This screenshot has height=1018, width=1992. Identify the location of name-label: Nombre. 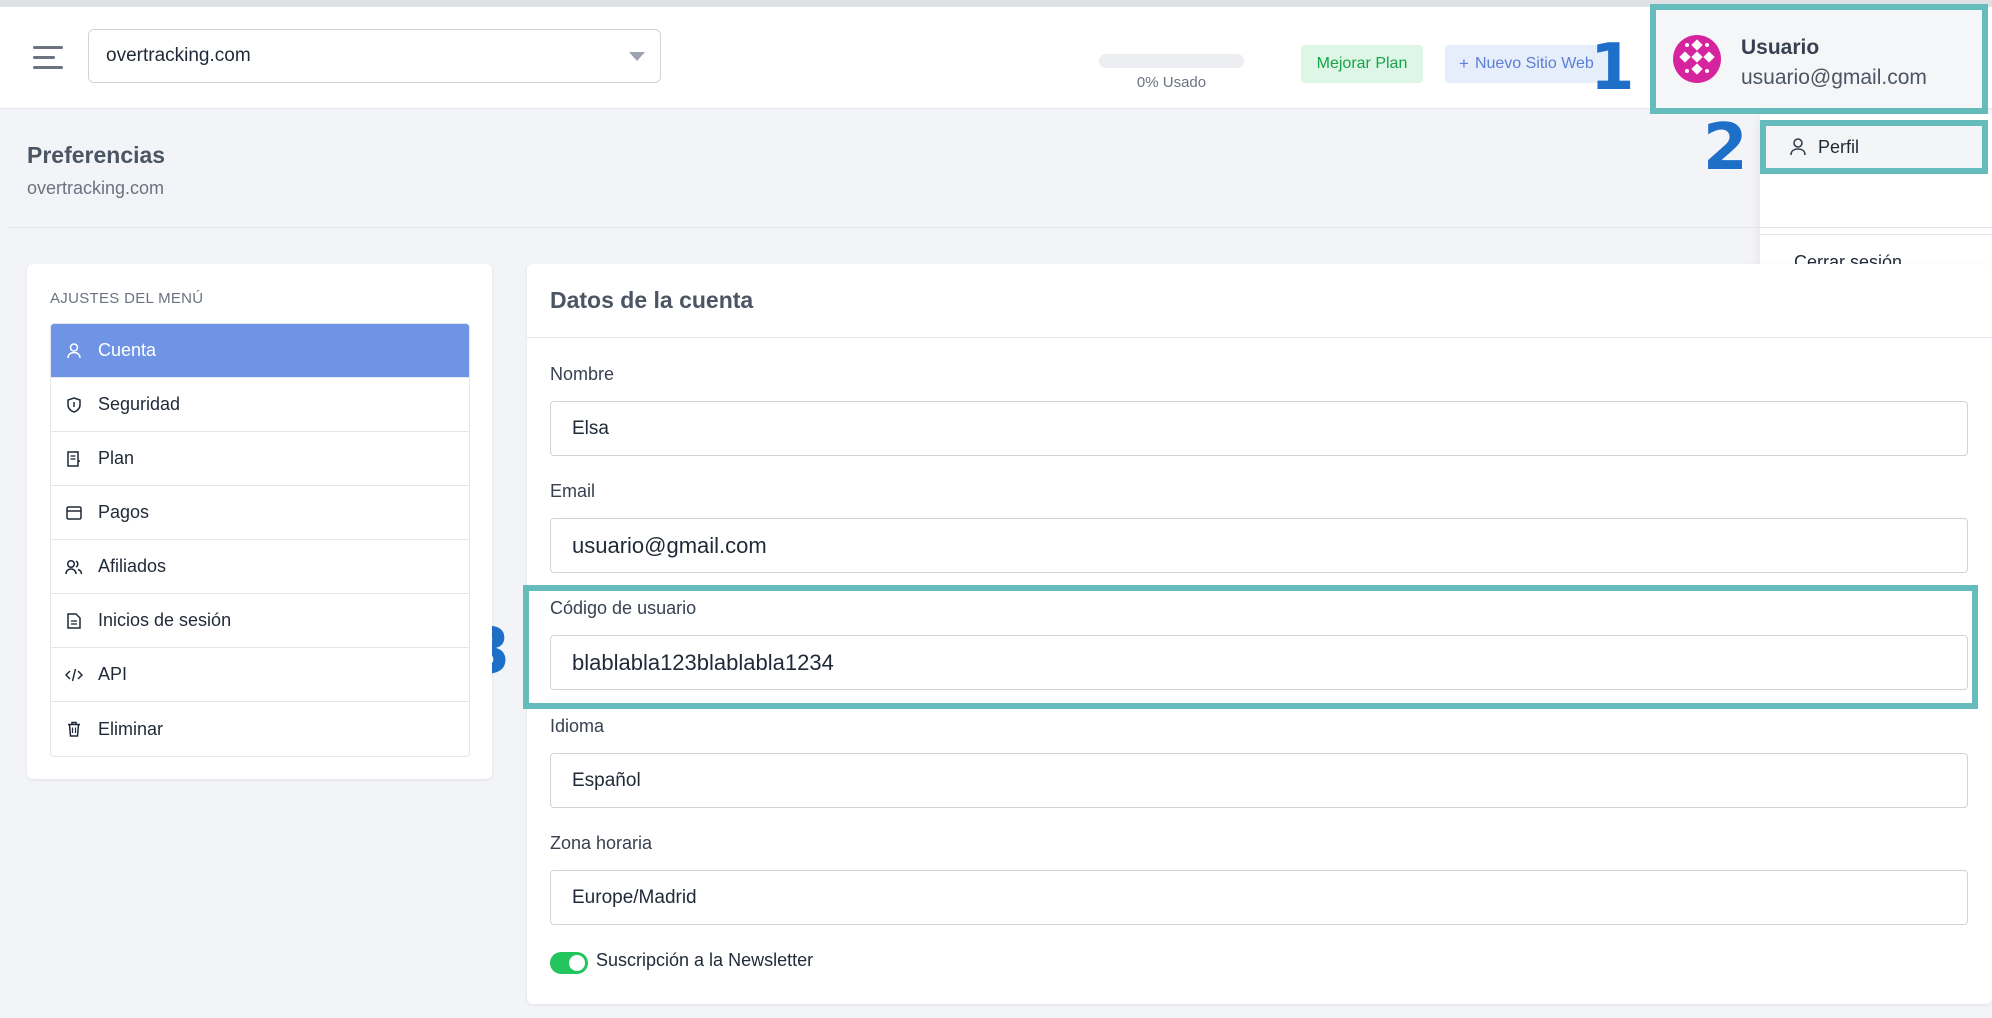
(582, 374).